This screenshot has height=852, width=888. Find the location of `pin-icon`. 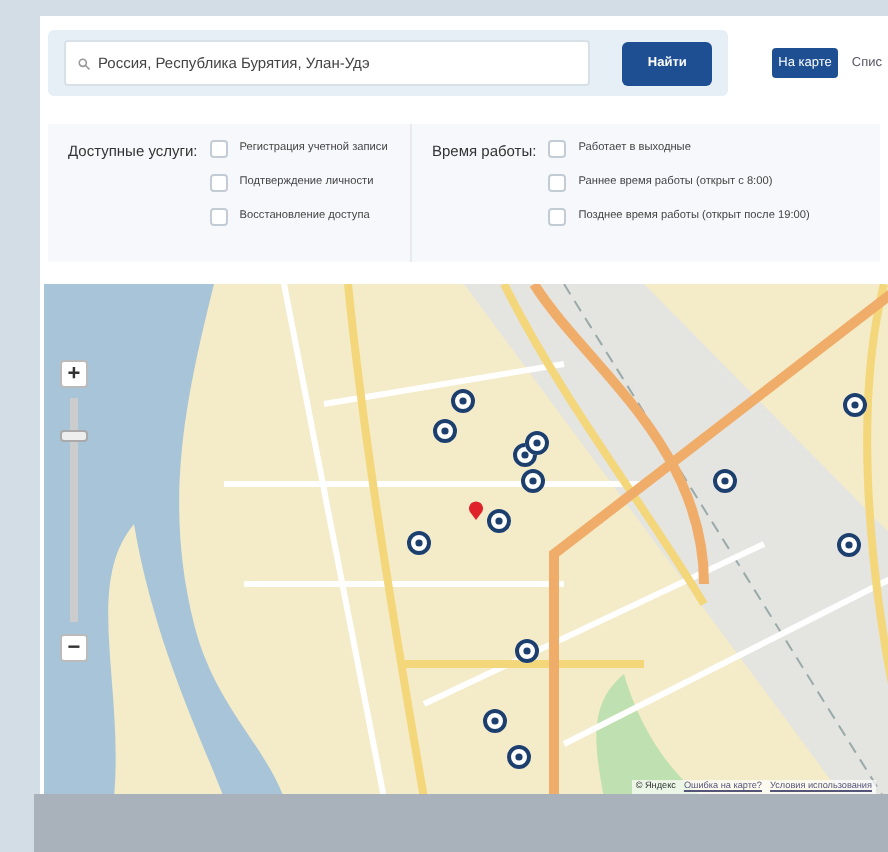

pin-icon is located at coordinates (476, 510).